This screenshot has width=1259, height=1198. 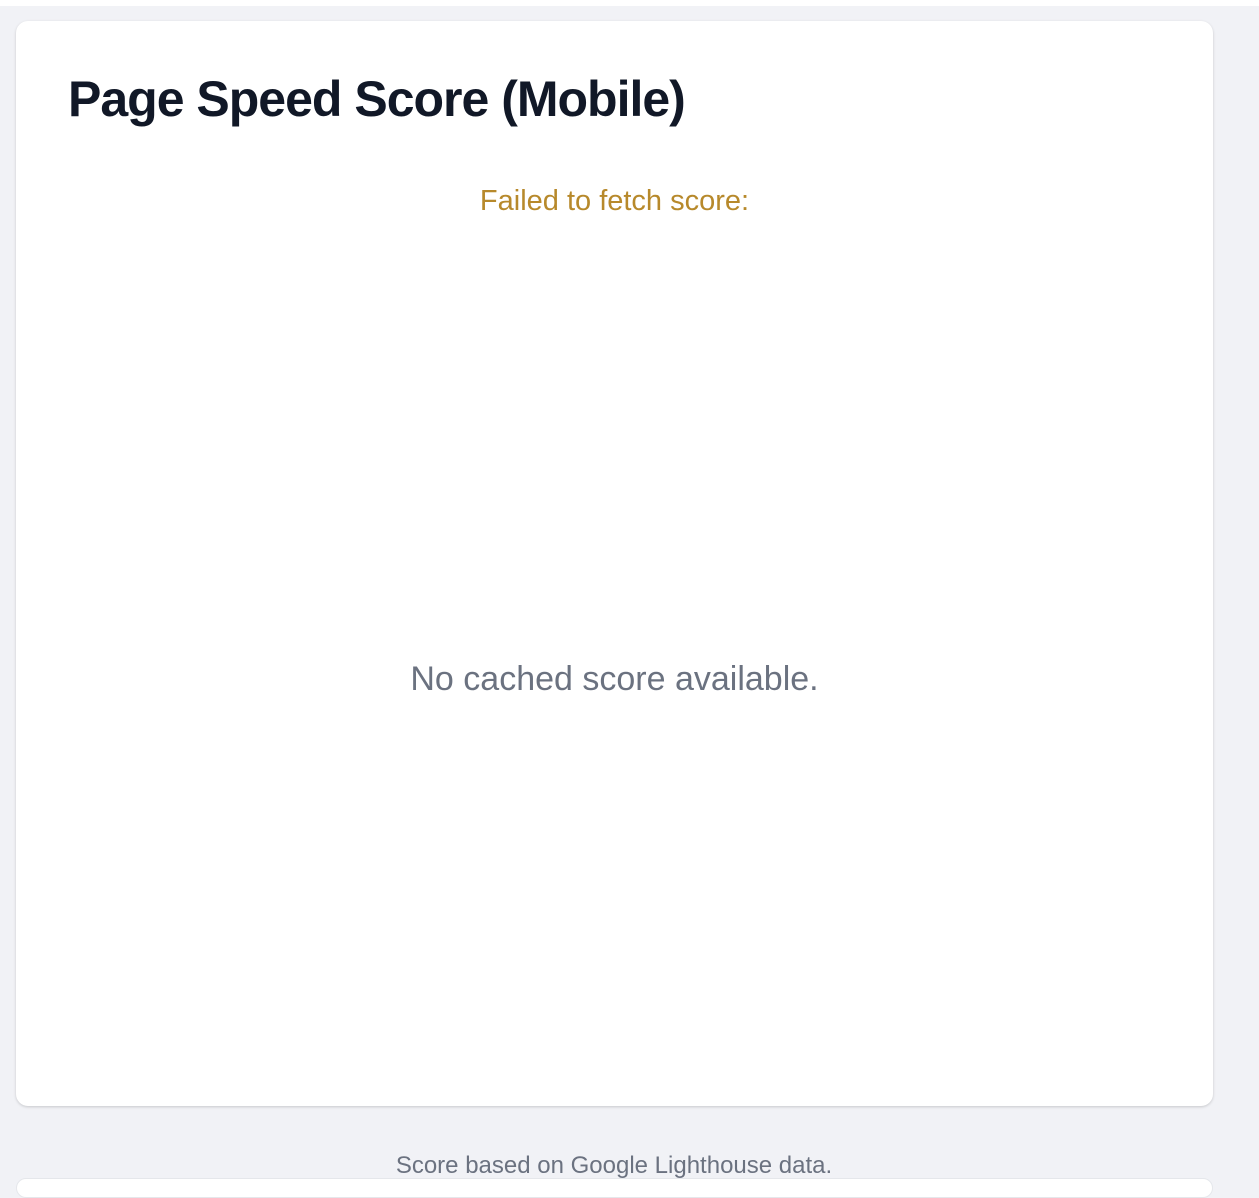 I want to click on top-strip, so click(x=629, y=3).